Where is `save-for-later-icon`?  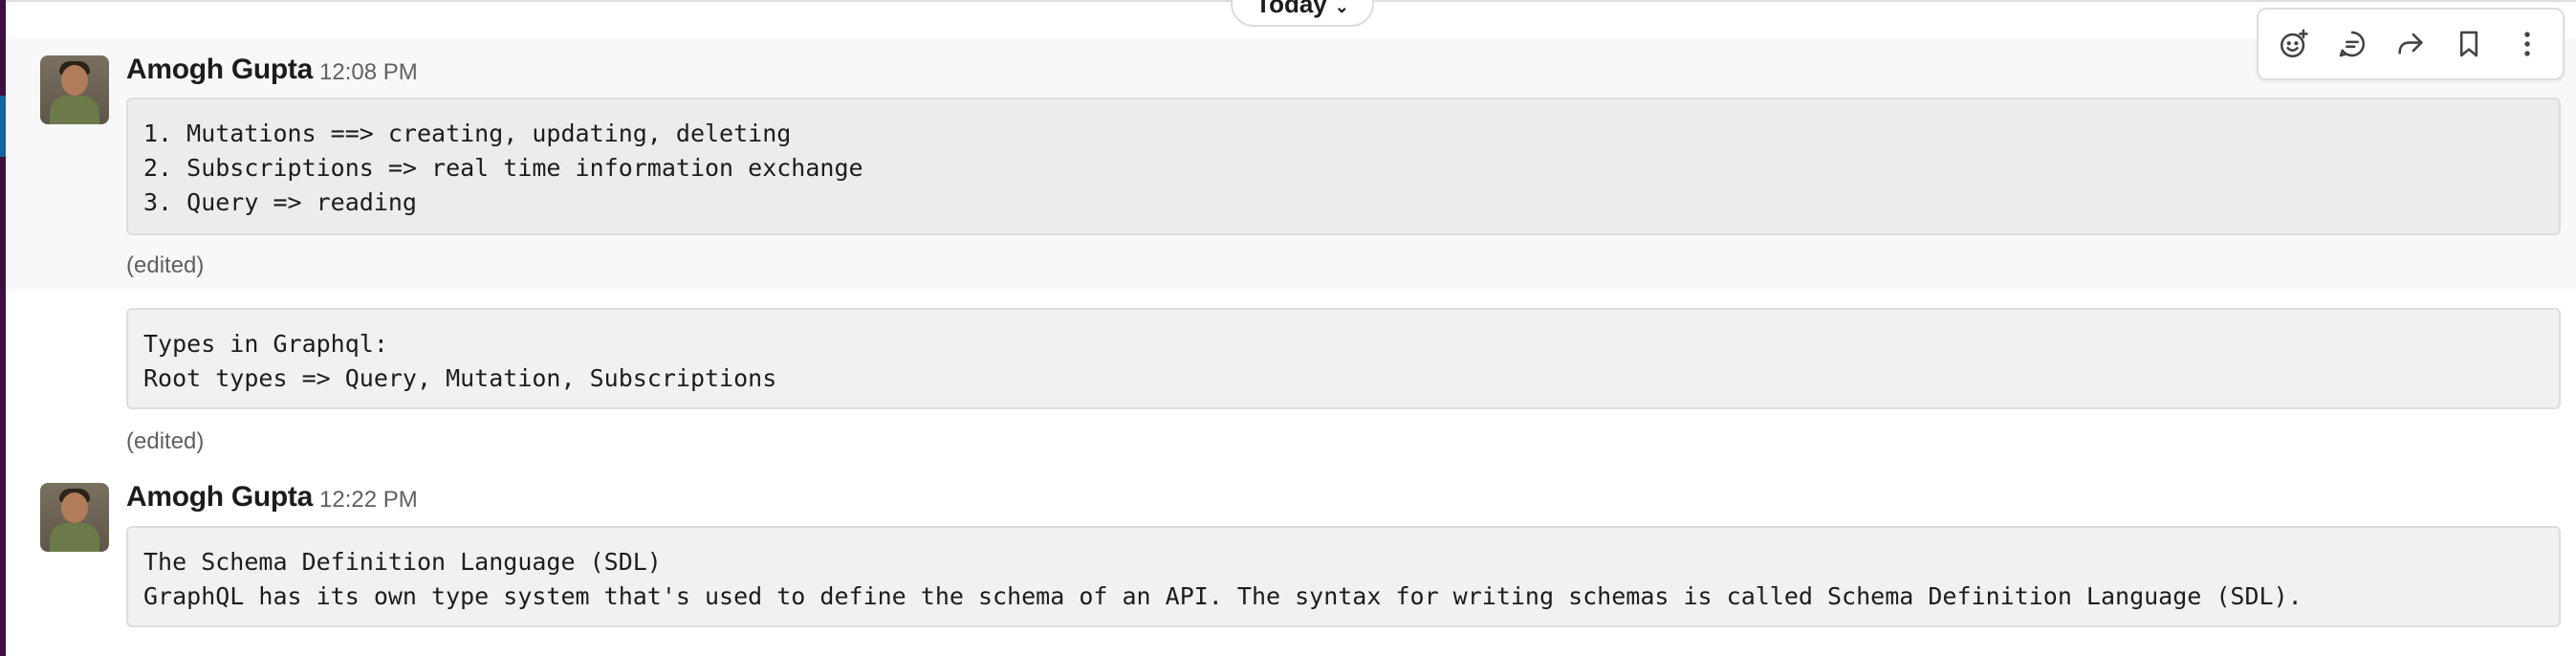 save-for-later-icon is located at coordinates (2469, 44).